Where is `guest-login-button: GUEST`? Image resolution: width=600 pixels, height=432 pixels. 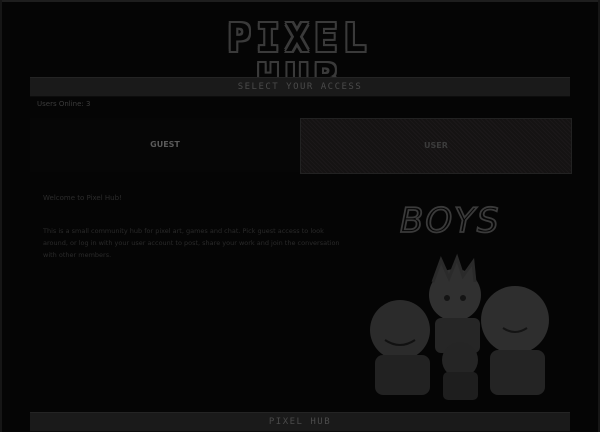
guest-login-button: GUEST is located at coordinates (165, 145).